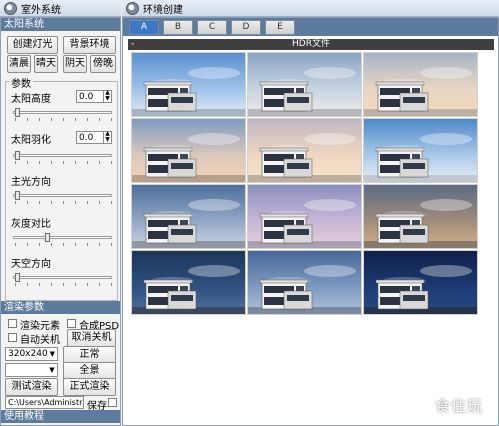  What do you see at coordinates (178, 27) in the screenshot?
I see `tab-b: B` at bounding box center [178, 27].